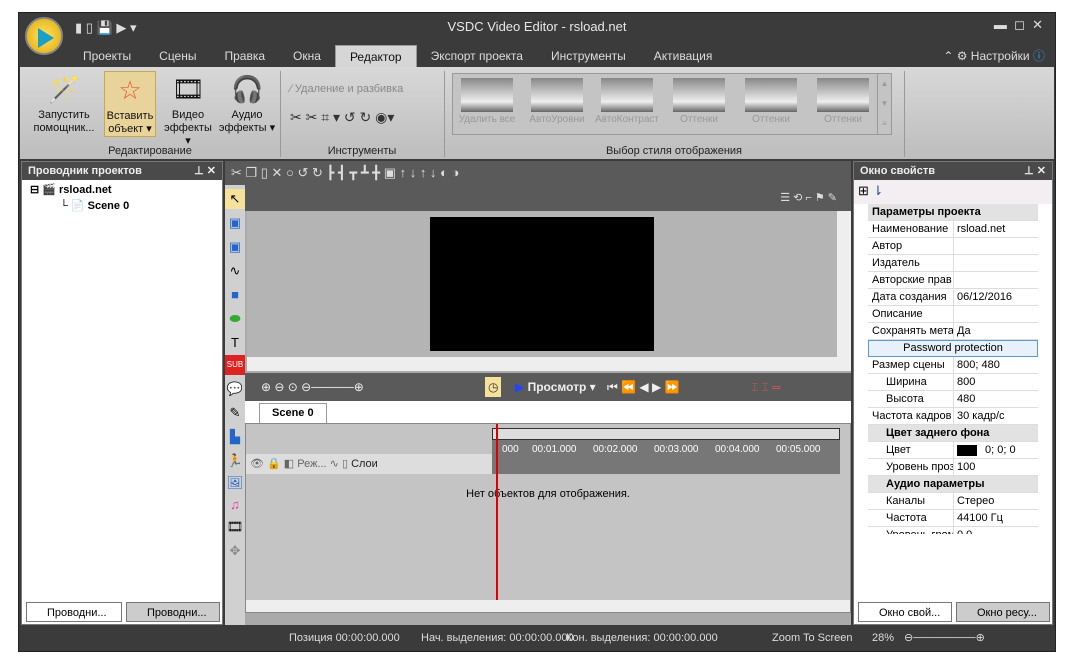 This screenshot has height=666, width=1066. I want to click on insert-object-button: ☆ Вставить объект ▾, so click(130, 104).